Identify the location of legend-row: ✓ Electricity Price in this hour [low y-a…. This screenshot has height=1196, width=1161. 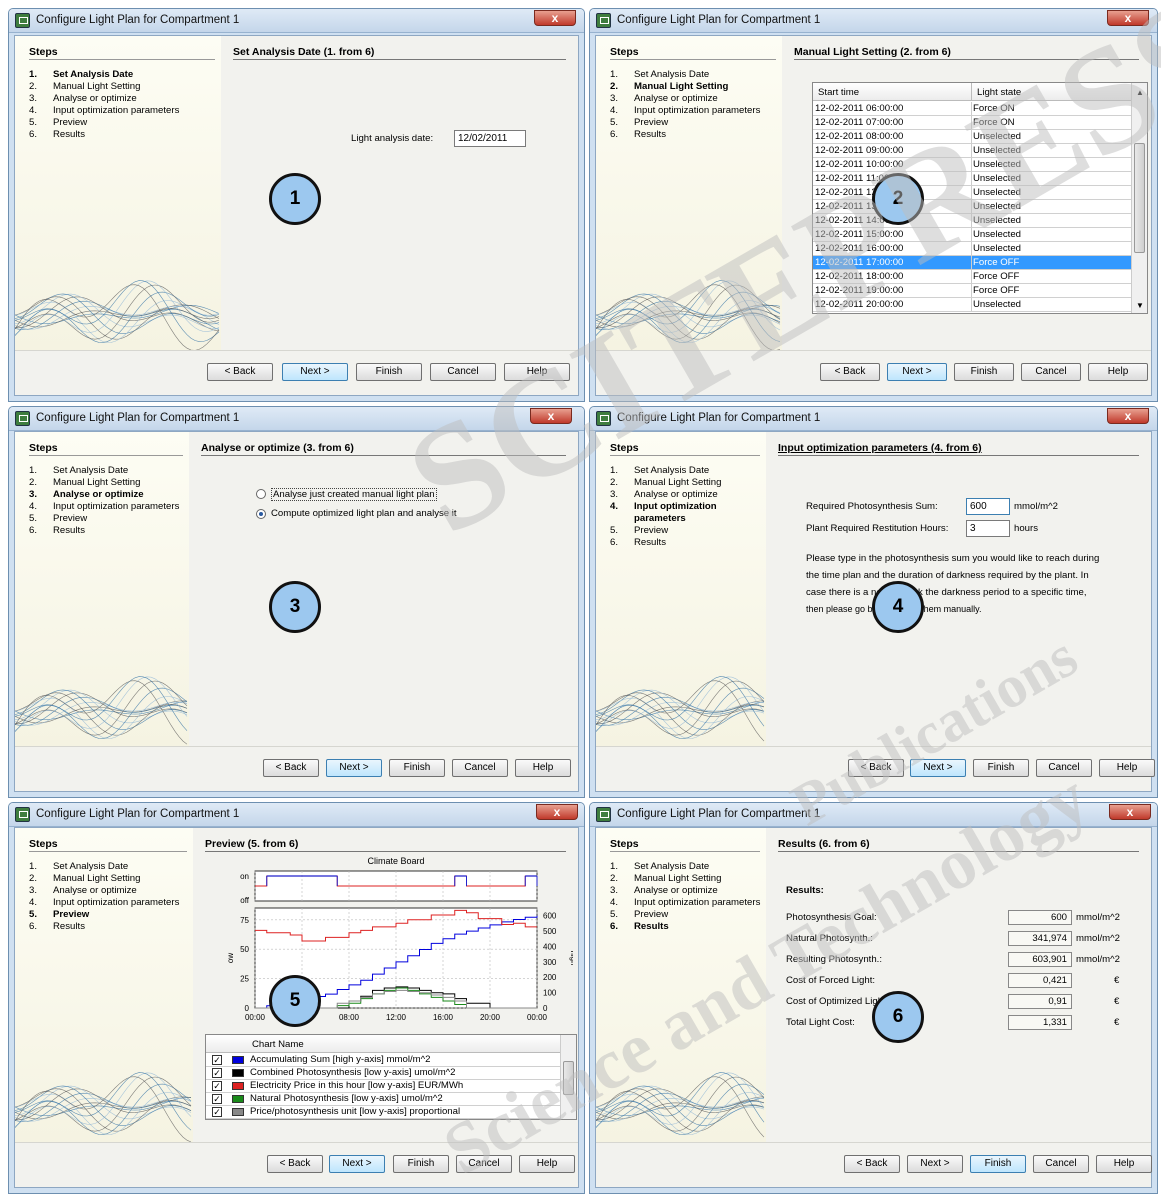
(383, 1086).